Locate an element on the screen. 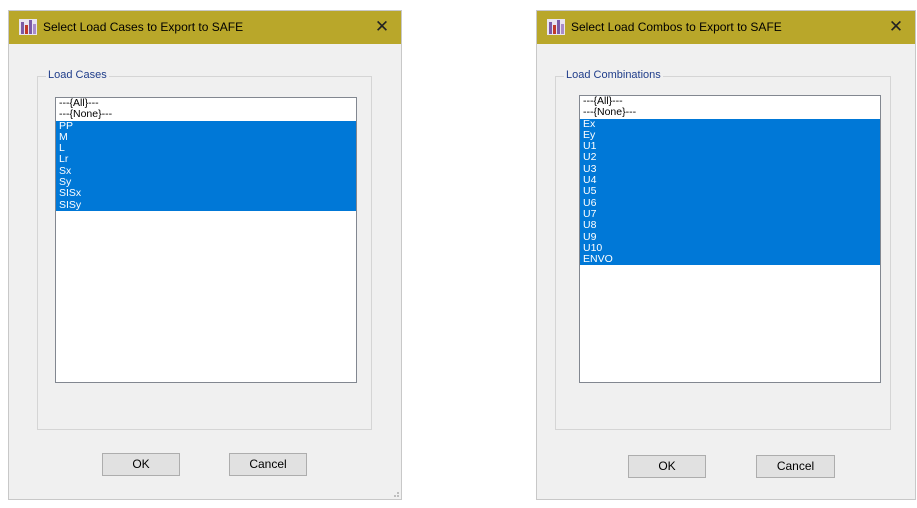  list-item: Ey is located at coordinates (730, 135).